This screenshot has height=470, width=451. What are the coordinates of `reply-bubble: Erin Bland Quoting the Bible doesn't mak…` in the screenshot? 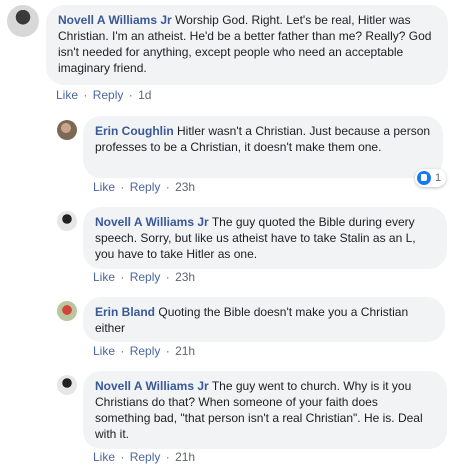 It's located at (264, 319).